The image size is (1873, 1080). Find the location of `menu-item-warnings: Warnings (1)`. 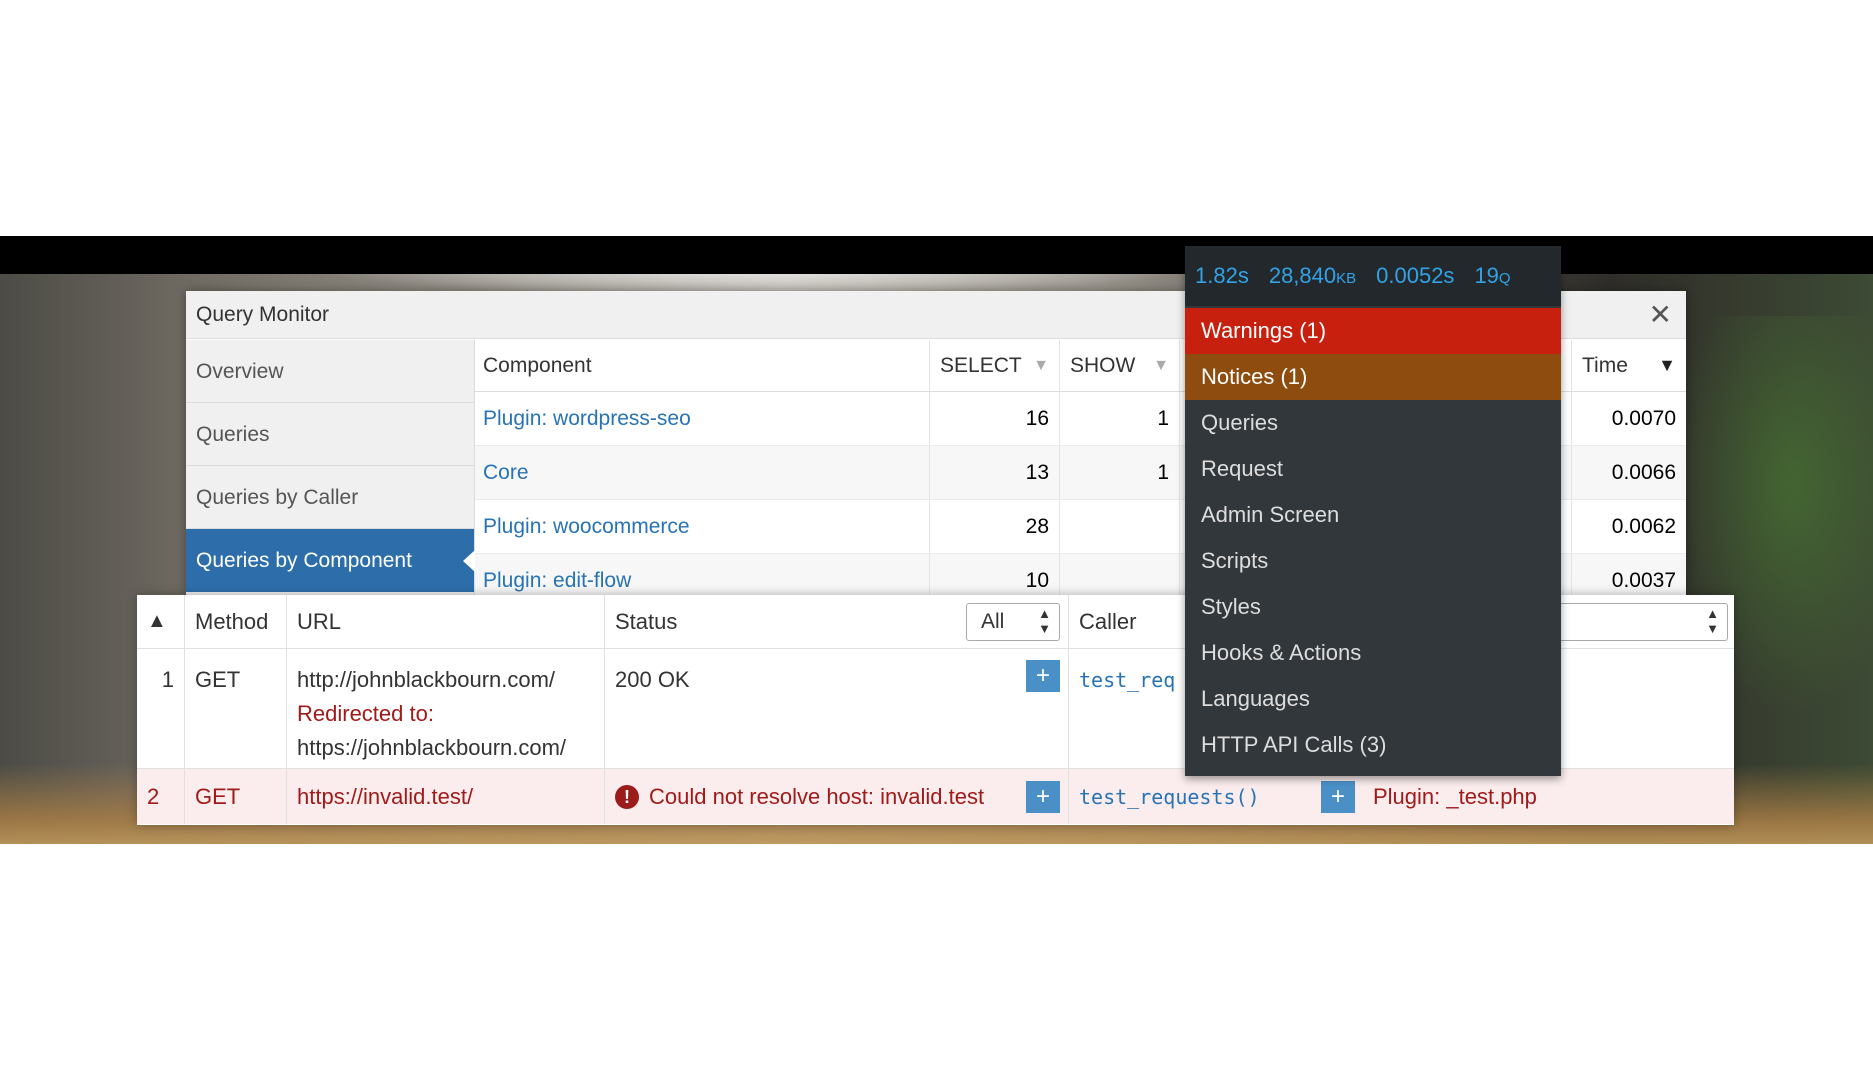

menu-item-warnings: Warnings (1) is located at coordinates (1373, 331).